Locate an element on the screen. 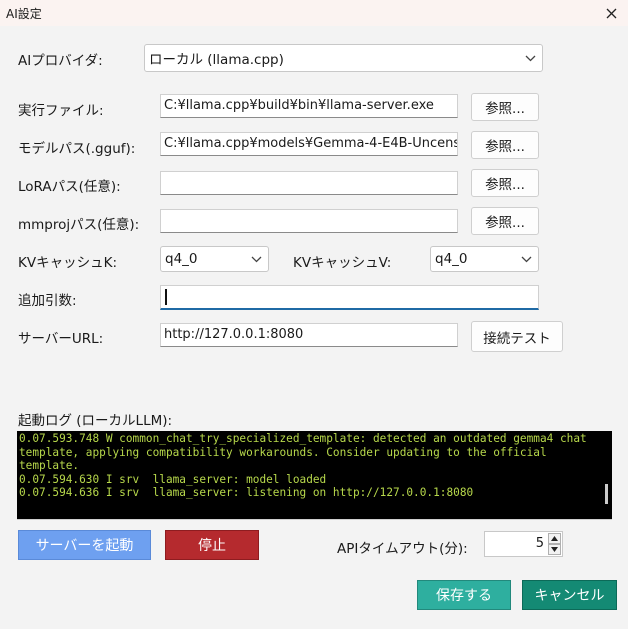  log-label: 起動ログ (ローカルLLM): is located at coordinates (95, 421).